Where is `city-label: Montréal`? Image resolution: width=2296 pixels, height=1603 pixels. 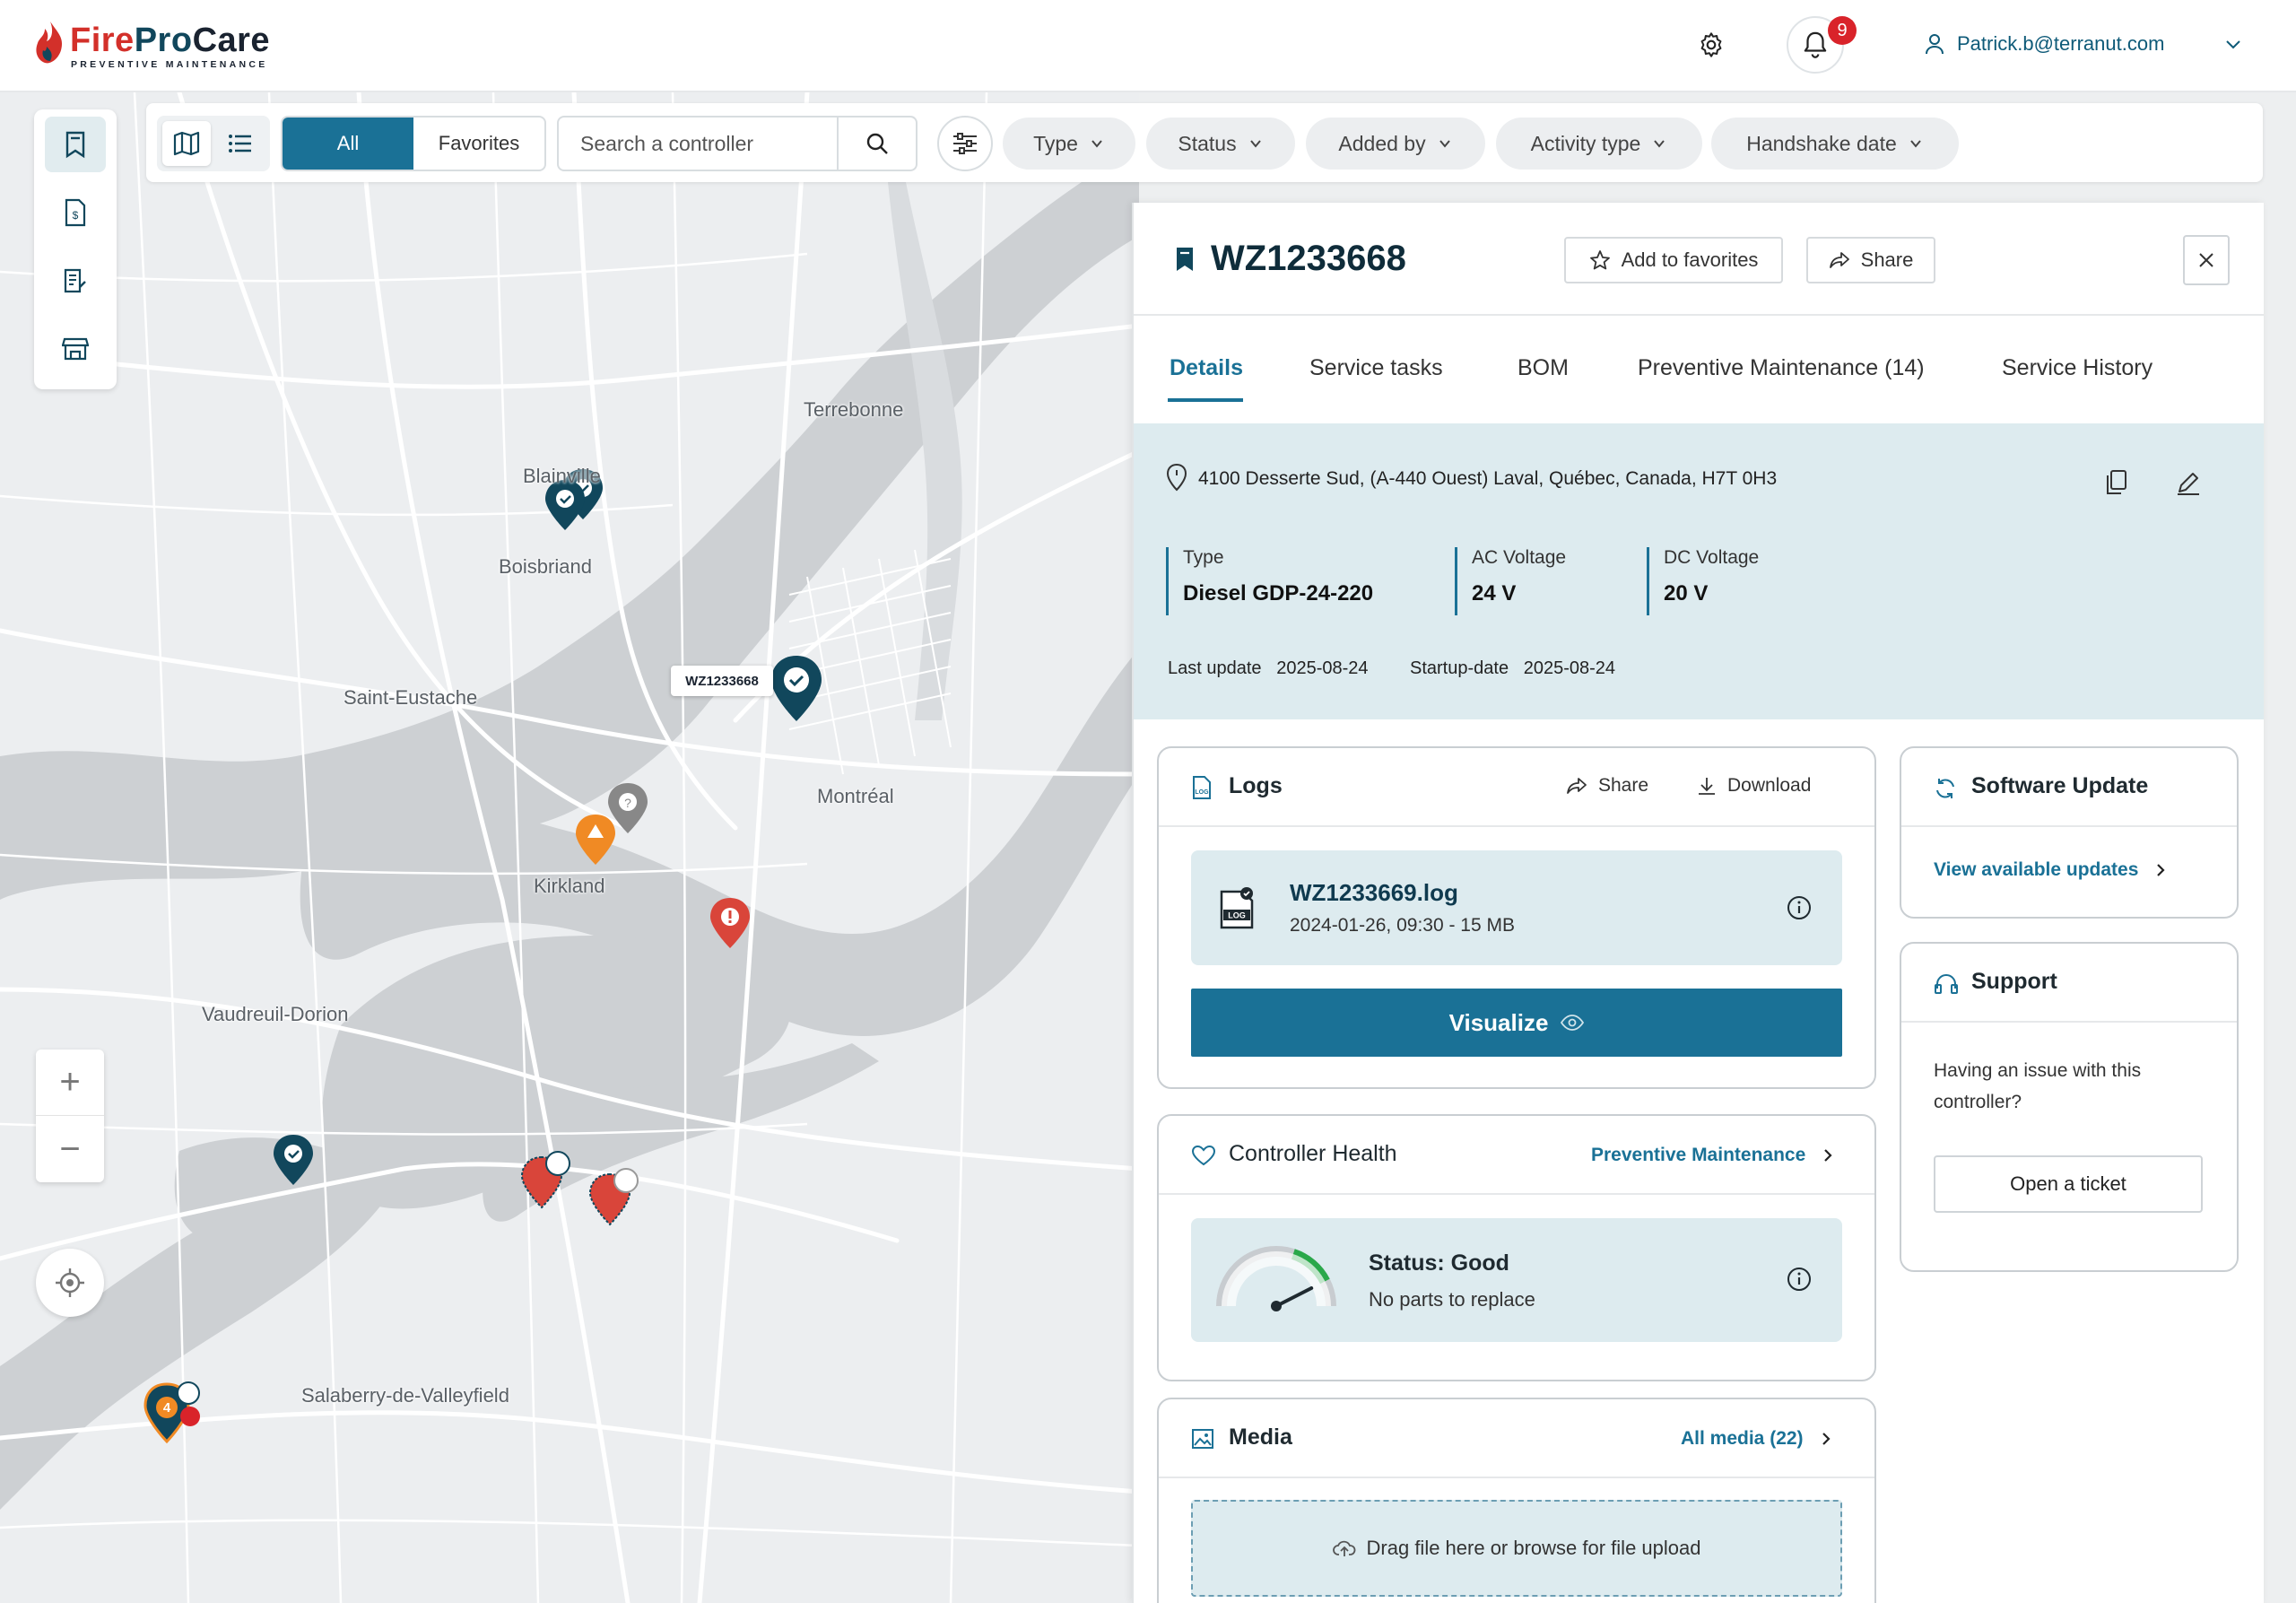 city-label: Montréal is located at coordinates (855, 796).